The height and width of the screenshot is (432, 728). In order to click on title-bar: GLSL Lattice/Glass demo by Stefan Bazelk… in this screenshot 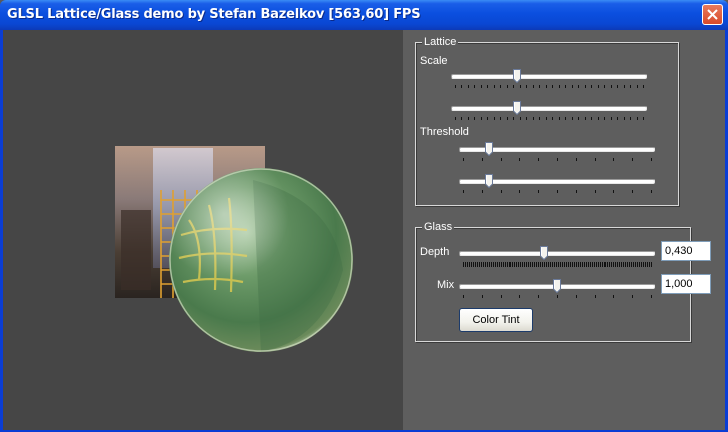, I will do `click(364, 15)`.